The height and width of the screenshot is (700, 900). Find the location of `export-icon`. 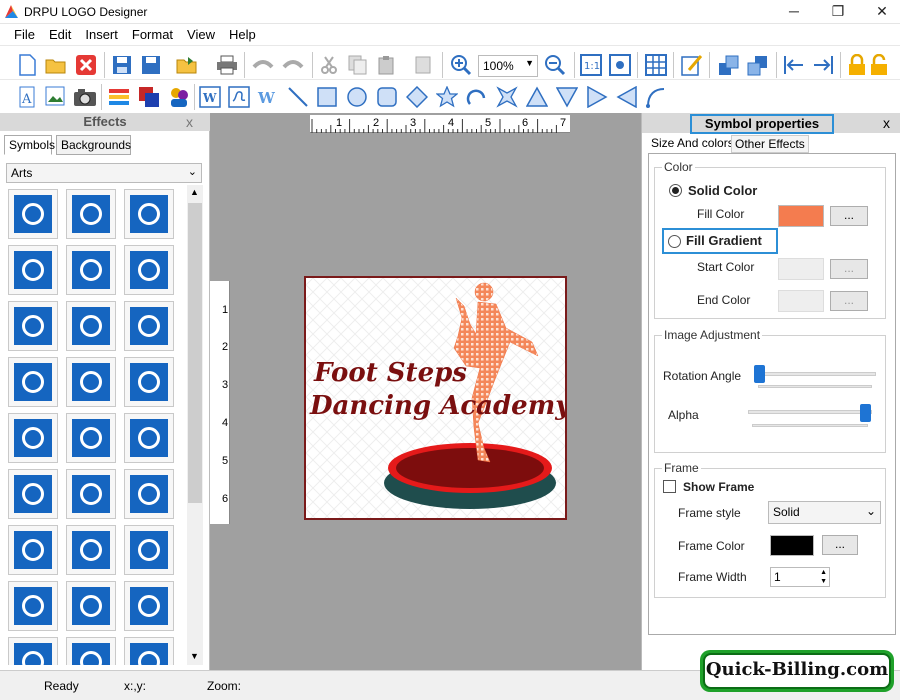

export-icon is located at coordinates (187, 65).